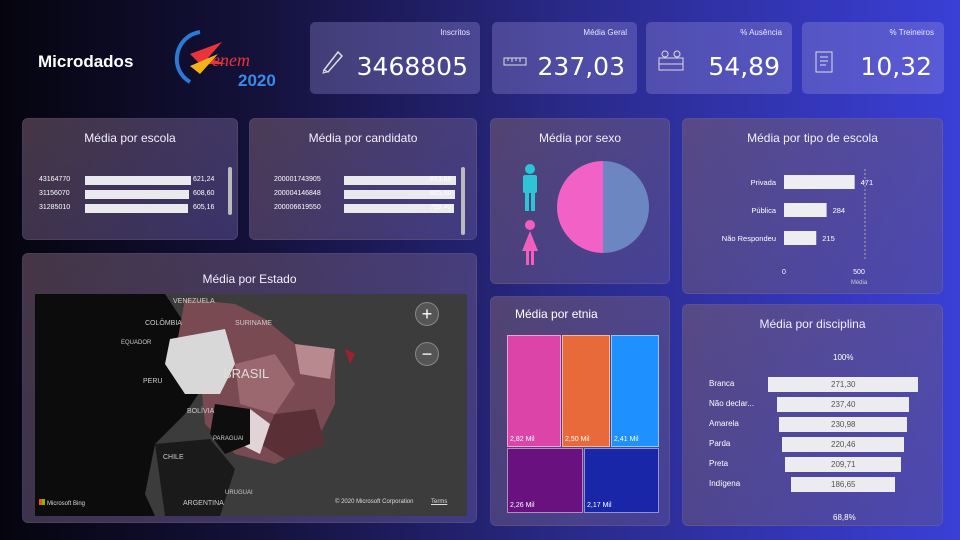 Image resolution: width=960 pixels, height=540 pixels. What do you see at coordinates (153, 381) in the screenshot?
I see `map-label-peru: PERU` at bounding box center [153, 381].